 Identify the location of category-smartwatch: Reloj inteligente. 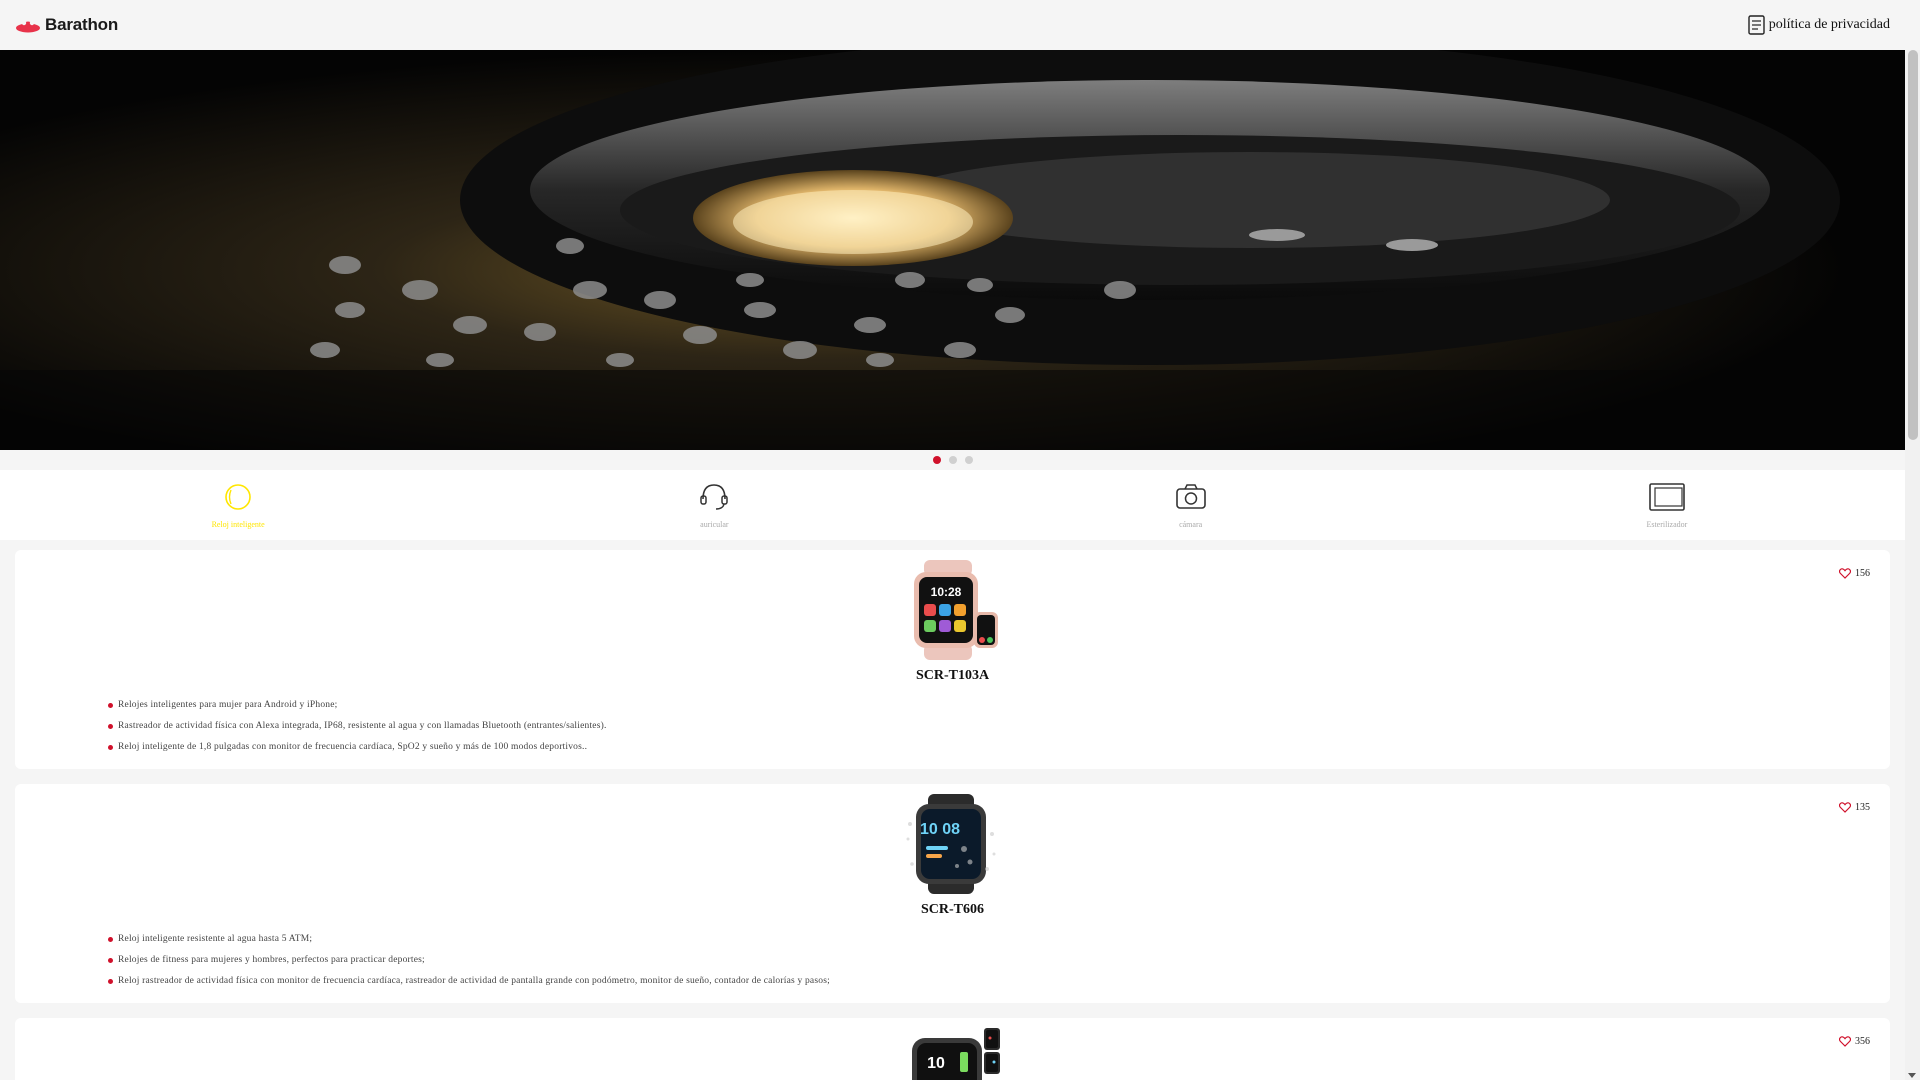
(238, 505).